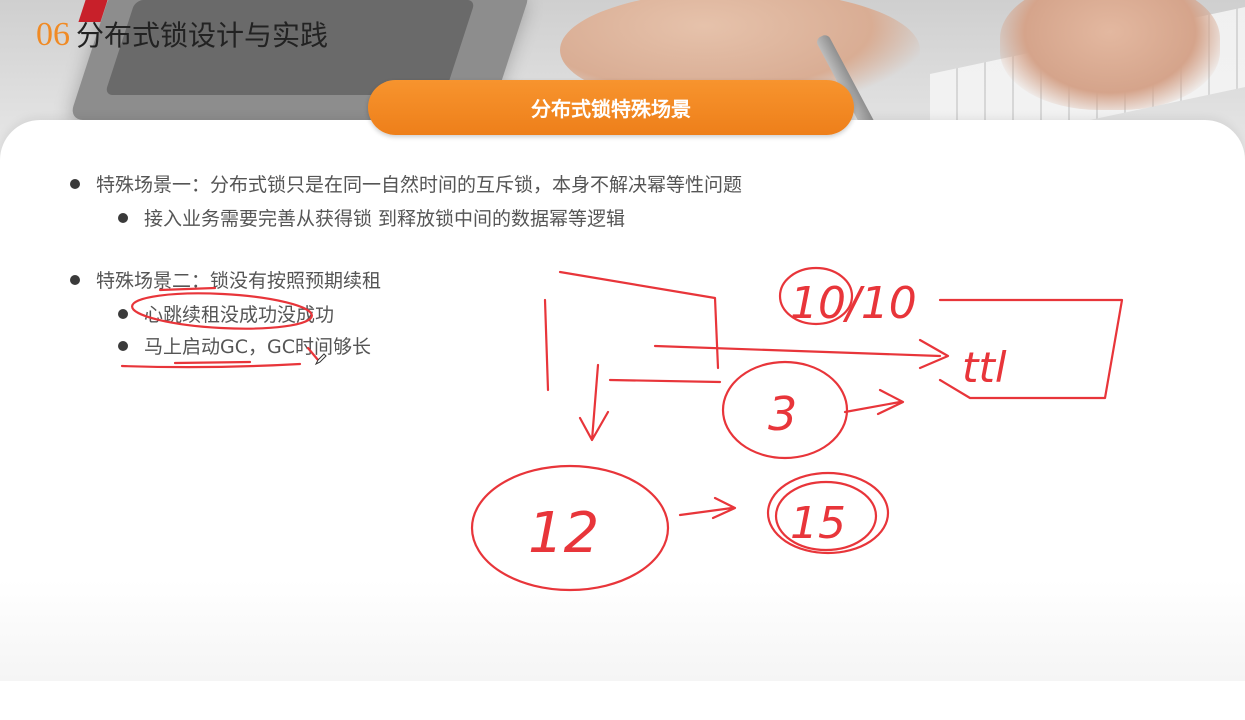  What do you see at coordinates (257, 347) in the screenshot?
I see `list-item-text: 马上启动GC，GC时间够长` at bounding box center [257, 347].